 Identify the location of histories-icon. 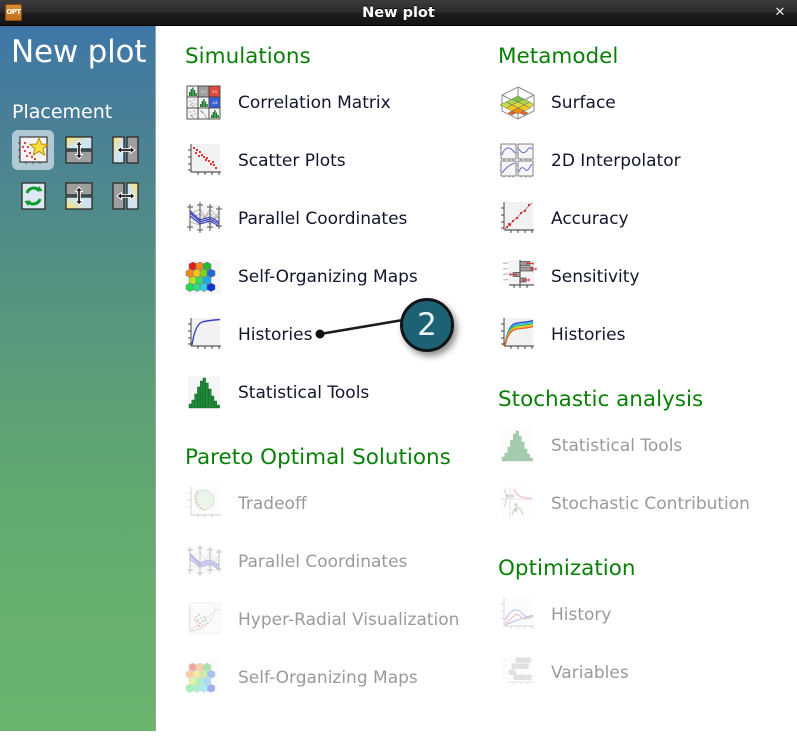
(204, 333).